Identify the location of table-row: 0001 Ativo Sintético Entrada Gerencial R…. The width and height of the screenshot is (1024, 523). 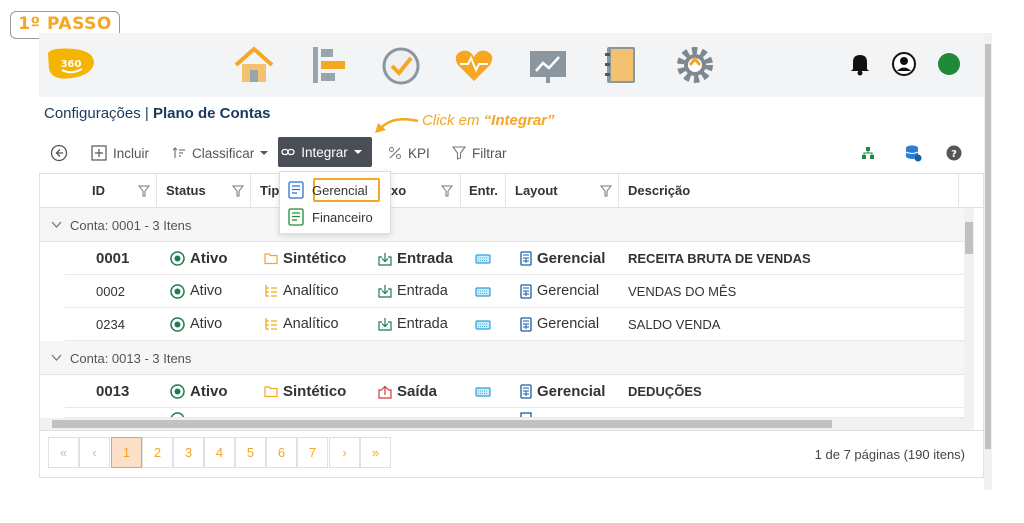
(515, 258).